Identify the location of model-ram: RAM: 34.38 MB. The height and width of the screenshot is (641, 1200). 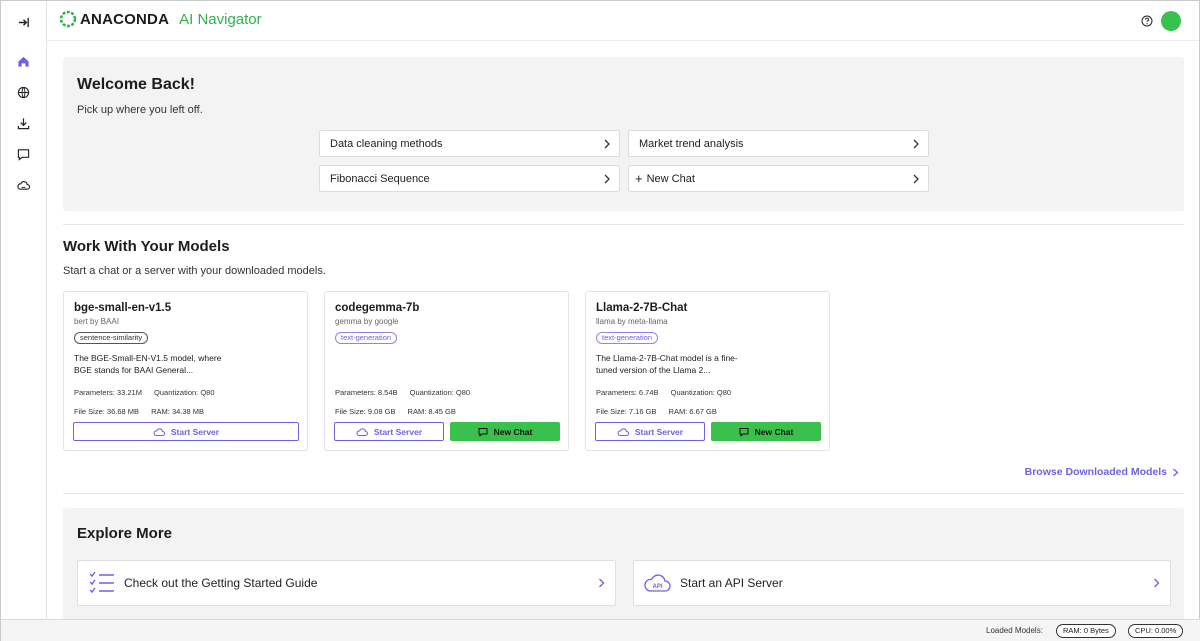
(178, 411).